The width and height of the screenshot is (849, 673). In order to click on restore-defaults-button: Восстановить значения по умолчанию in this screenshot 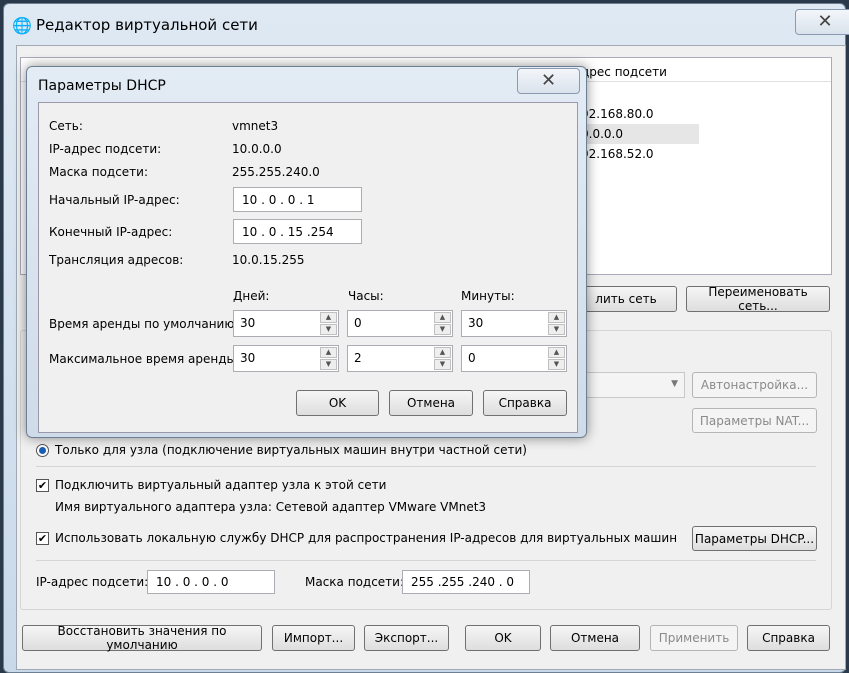, I will do `click(142, 638)`.